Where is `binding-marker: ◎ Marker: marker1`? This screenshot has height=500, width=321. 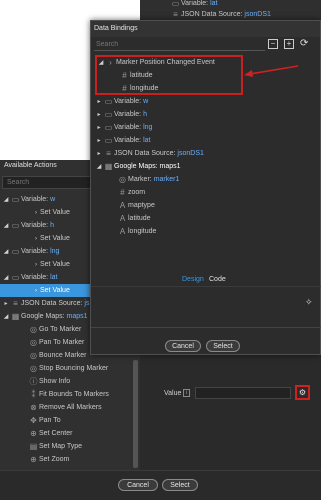
binding-marker: ◎ Marker: marker1 is located at coordinates (219, 179).